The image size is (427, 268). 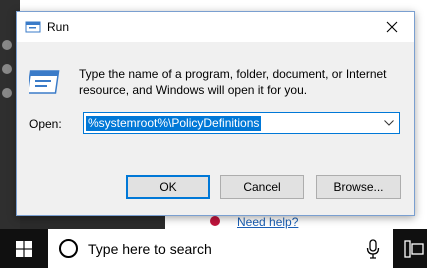 I want to click on chevron-down-icon, so click(x=389, y=123).